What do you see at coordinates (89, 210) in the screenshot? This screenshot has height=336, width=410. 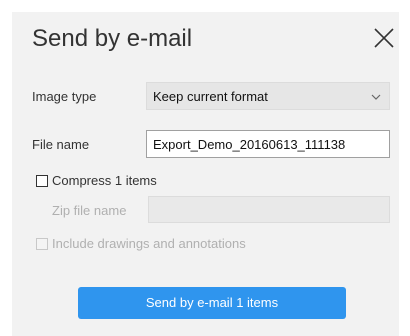 I see `zip-file-name-label: Zip file name` at bounding box center [89, 210].